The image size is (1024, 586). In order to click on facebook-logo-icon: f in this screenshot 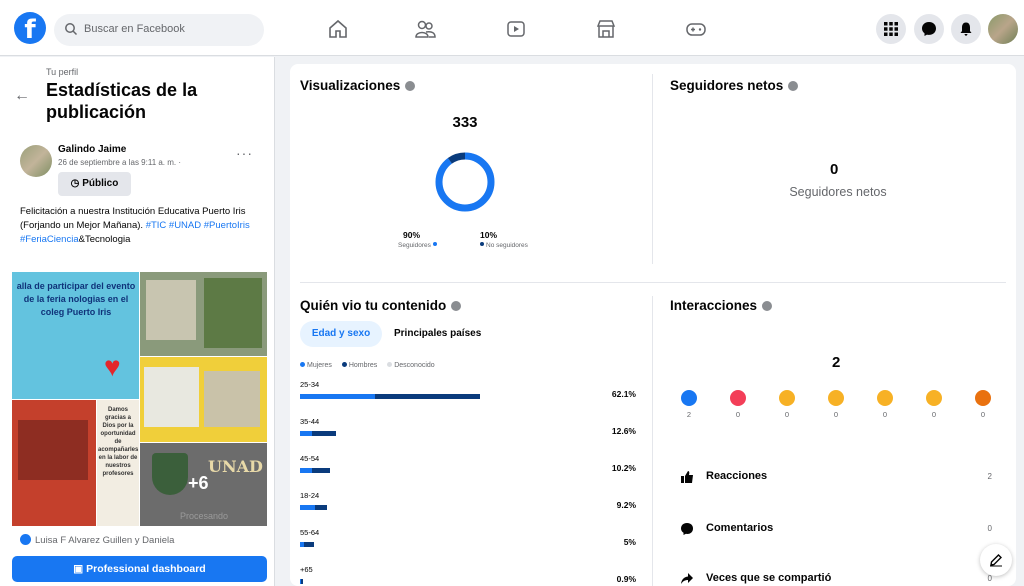, I will do `click(30, 28)`.